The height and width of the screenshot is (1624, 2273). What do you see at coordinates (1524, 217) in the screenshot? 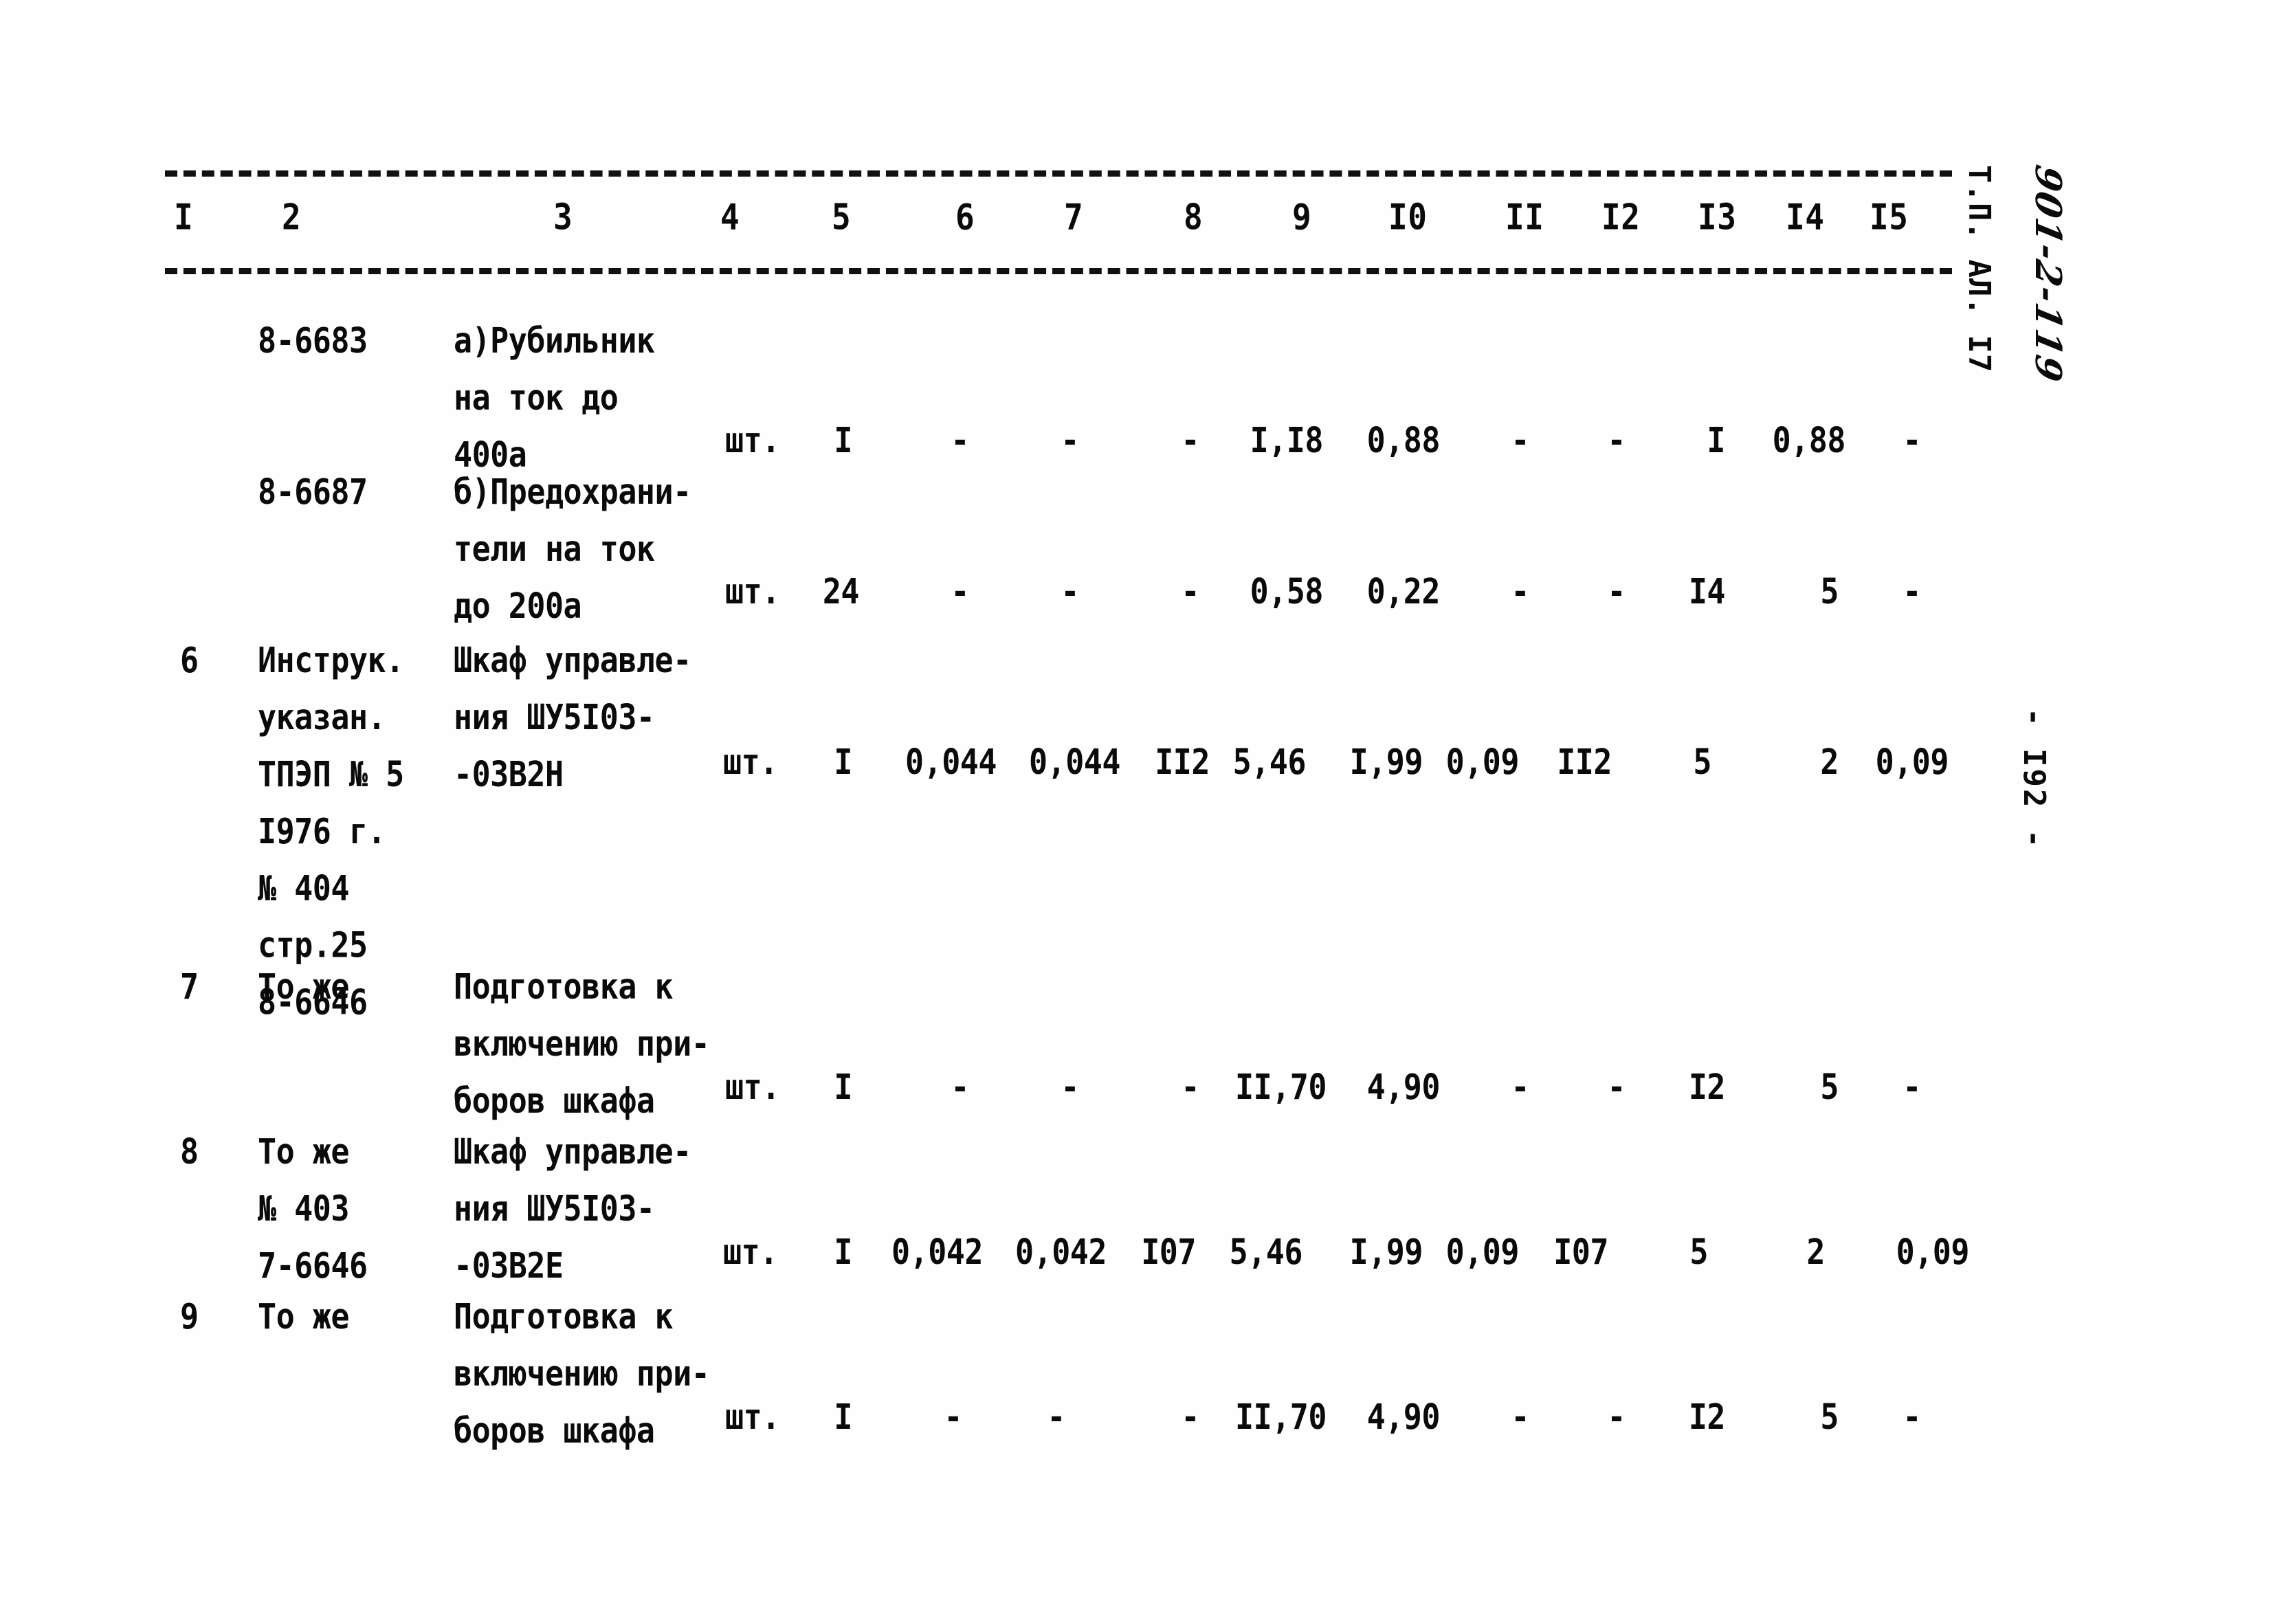
I see `column-header-11: II` at bounding box center [1524, 217].